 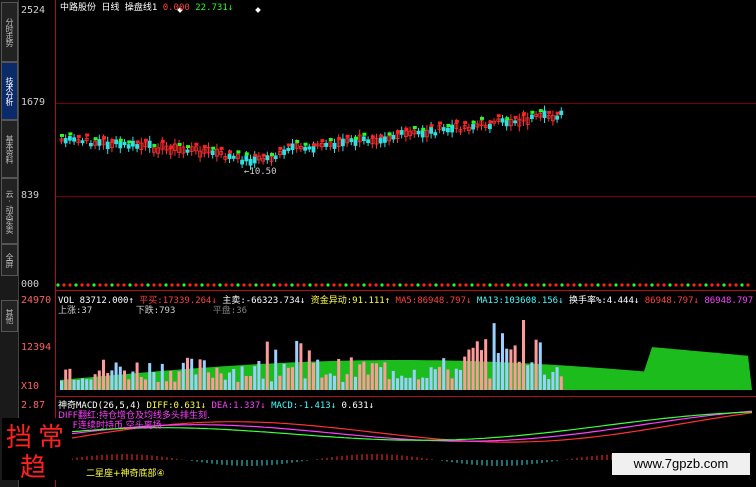 What do you see at coordinates (125, 474) in the screenshot?
I see `bottom-signal: 二星座+神奇底部④` at bounding box center [125, 474].